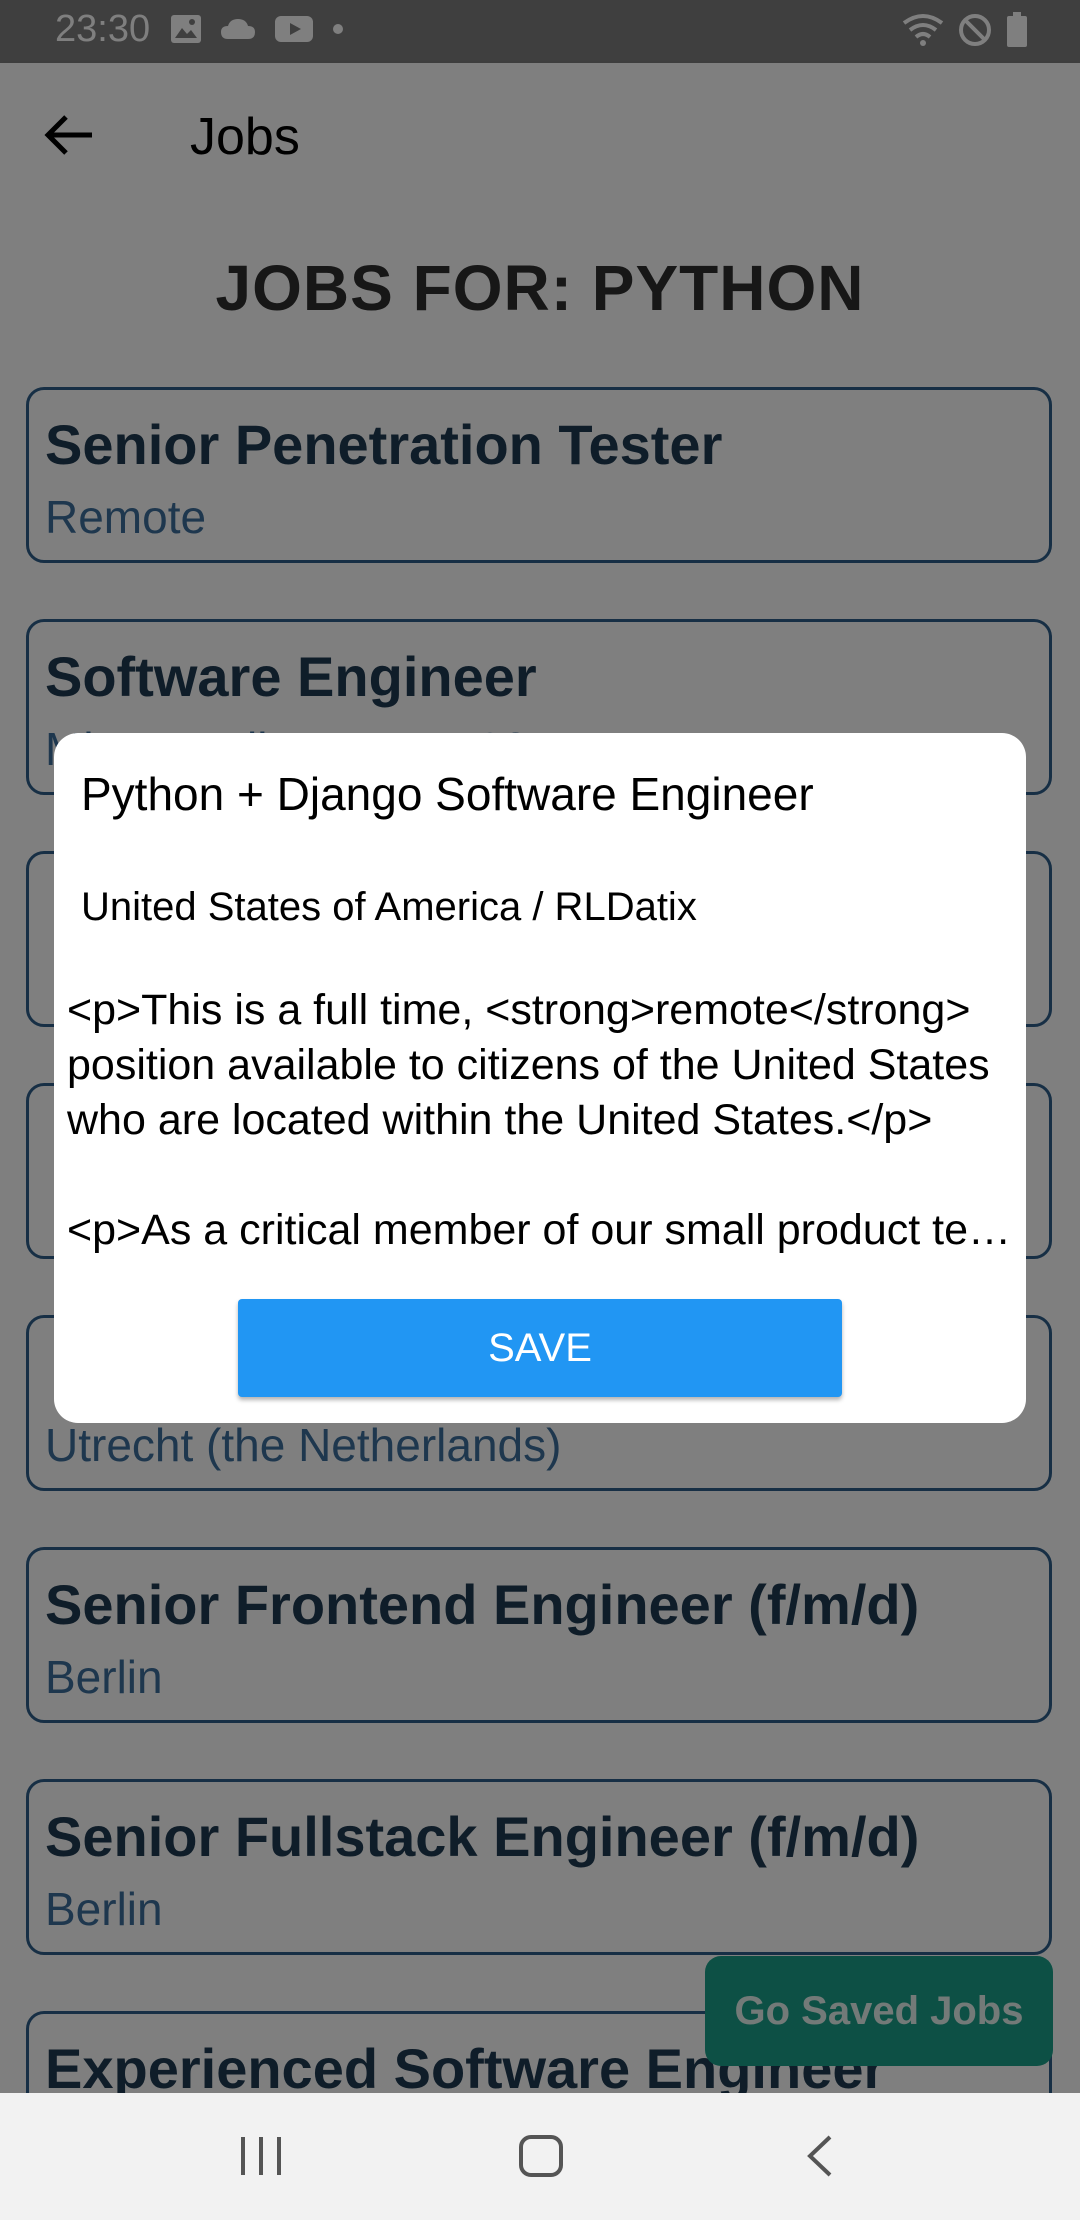  I want to click on dialog-title: Python + Django Software Engineer, so click(447, 794).